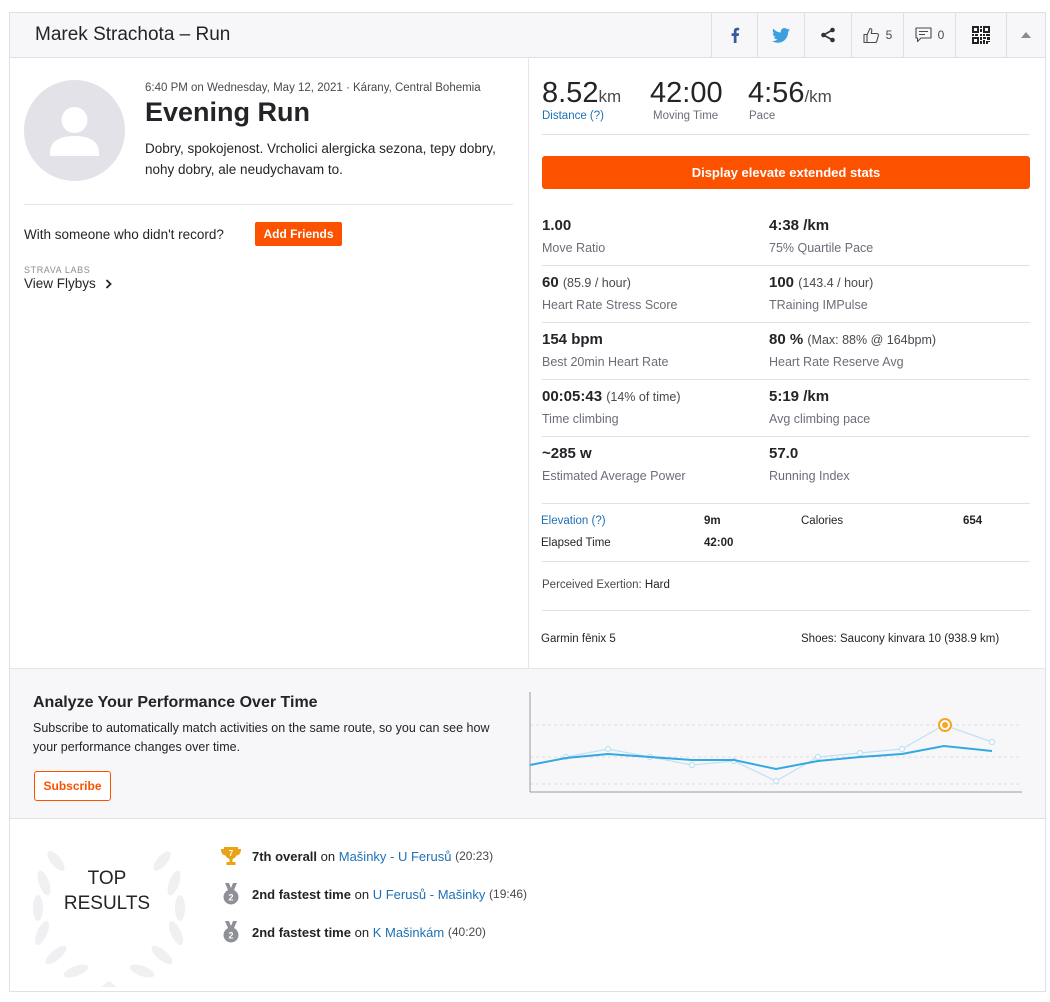 The image size is (1050, 1002). Describe the element at coordinates (762, 116) in the screenshot. I see `pace-label: Pace` at that location.